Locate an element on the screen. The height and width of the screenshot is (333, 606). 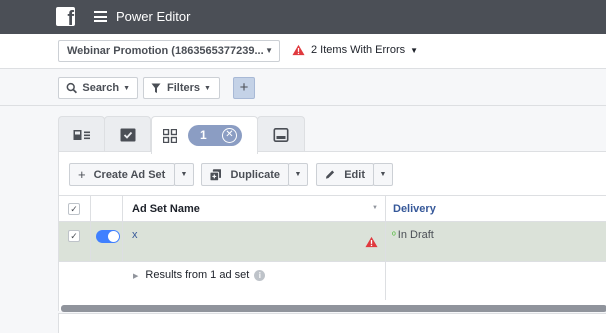
selection-count-pill: 1 ✕ is located at coordinates (215, 135).